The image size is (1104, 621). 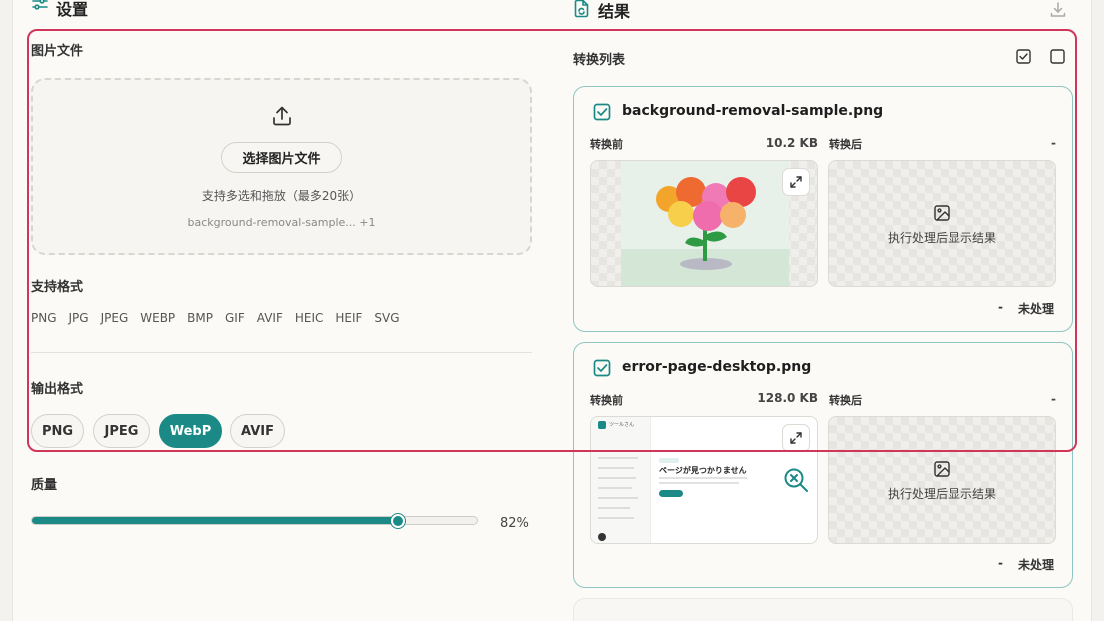 I want to click on results-title: 结果, so click(x=614, y=11).